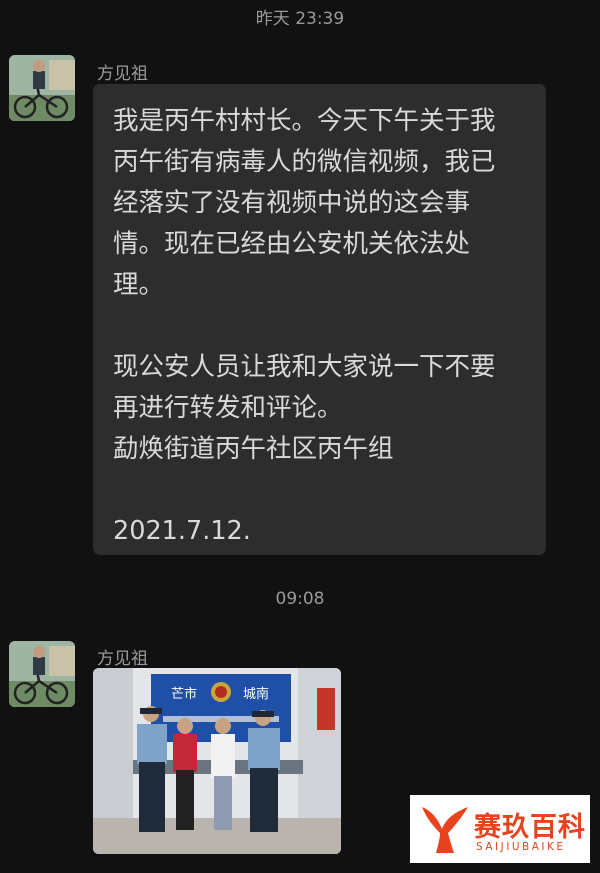  I want to click on timestamp-1: 昨天 23:39, so click(300, 19).